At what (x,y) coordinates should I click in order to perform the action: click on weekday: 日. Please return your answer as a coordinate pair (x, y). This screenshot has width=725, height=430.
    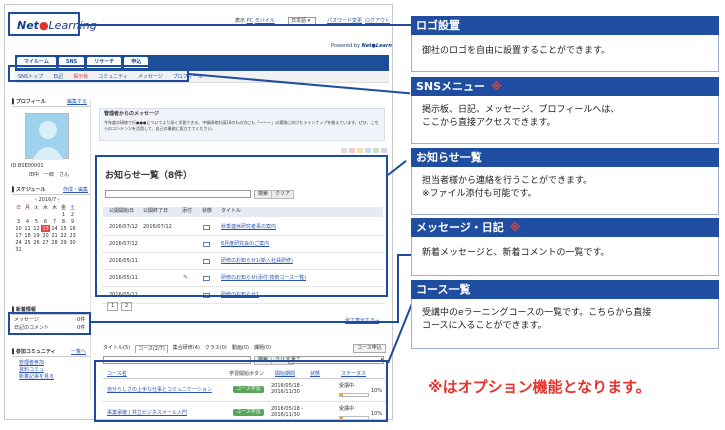
    Looking at the image, I should click on (18, 208).